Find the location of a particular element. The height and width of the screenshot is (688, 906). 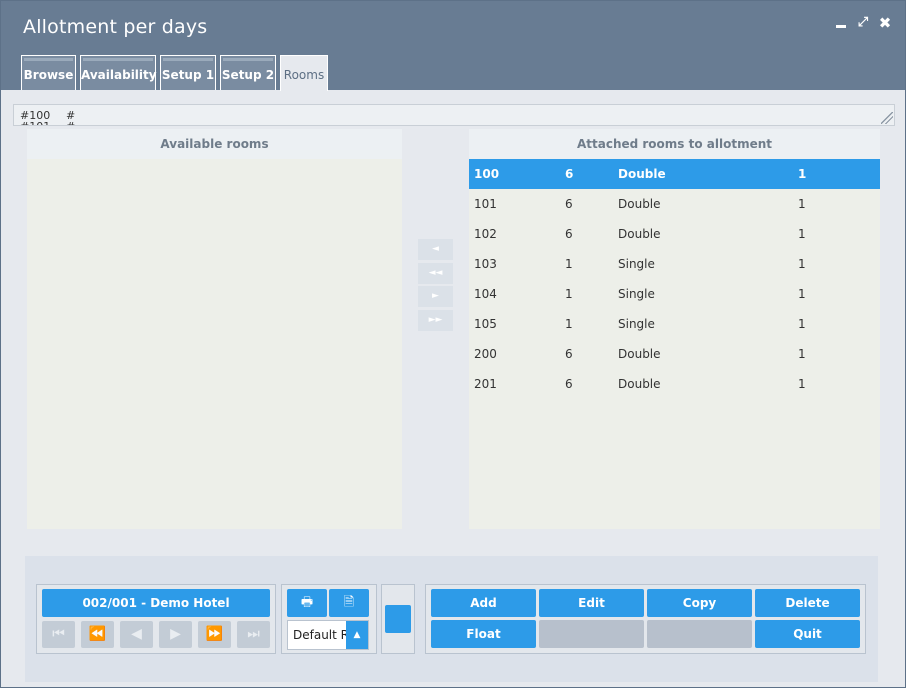

close-icon: ✖ is located at coordinates (885, 23).